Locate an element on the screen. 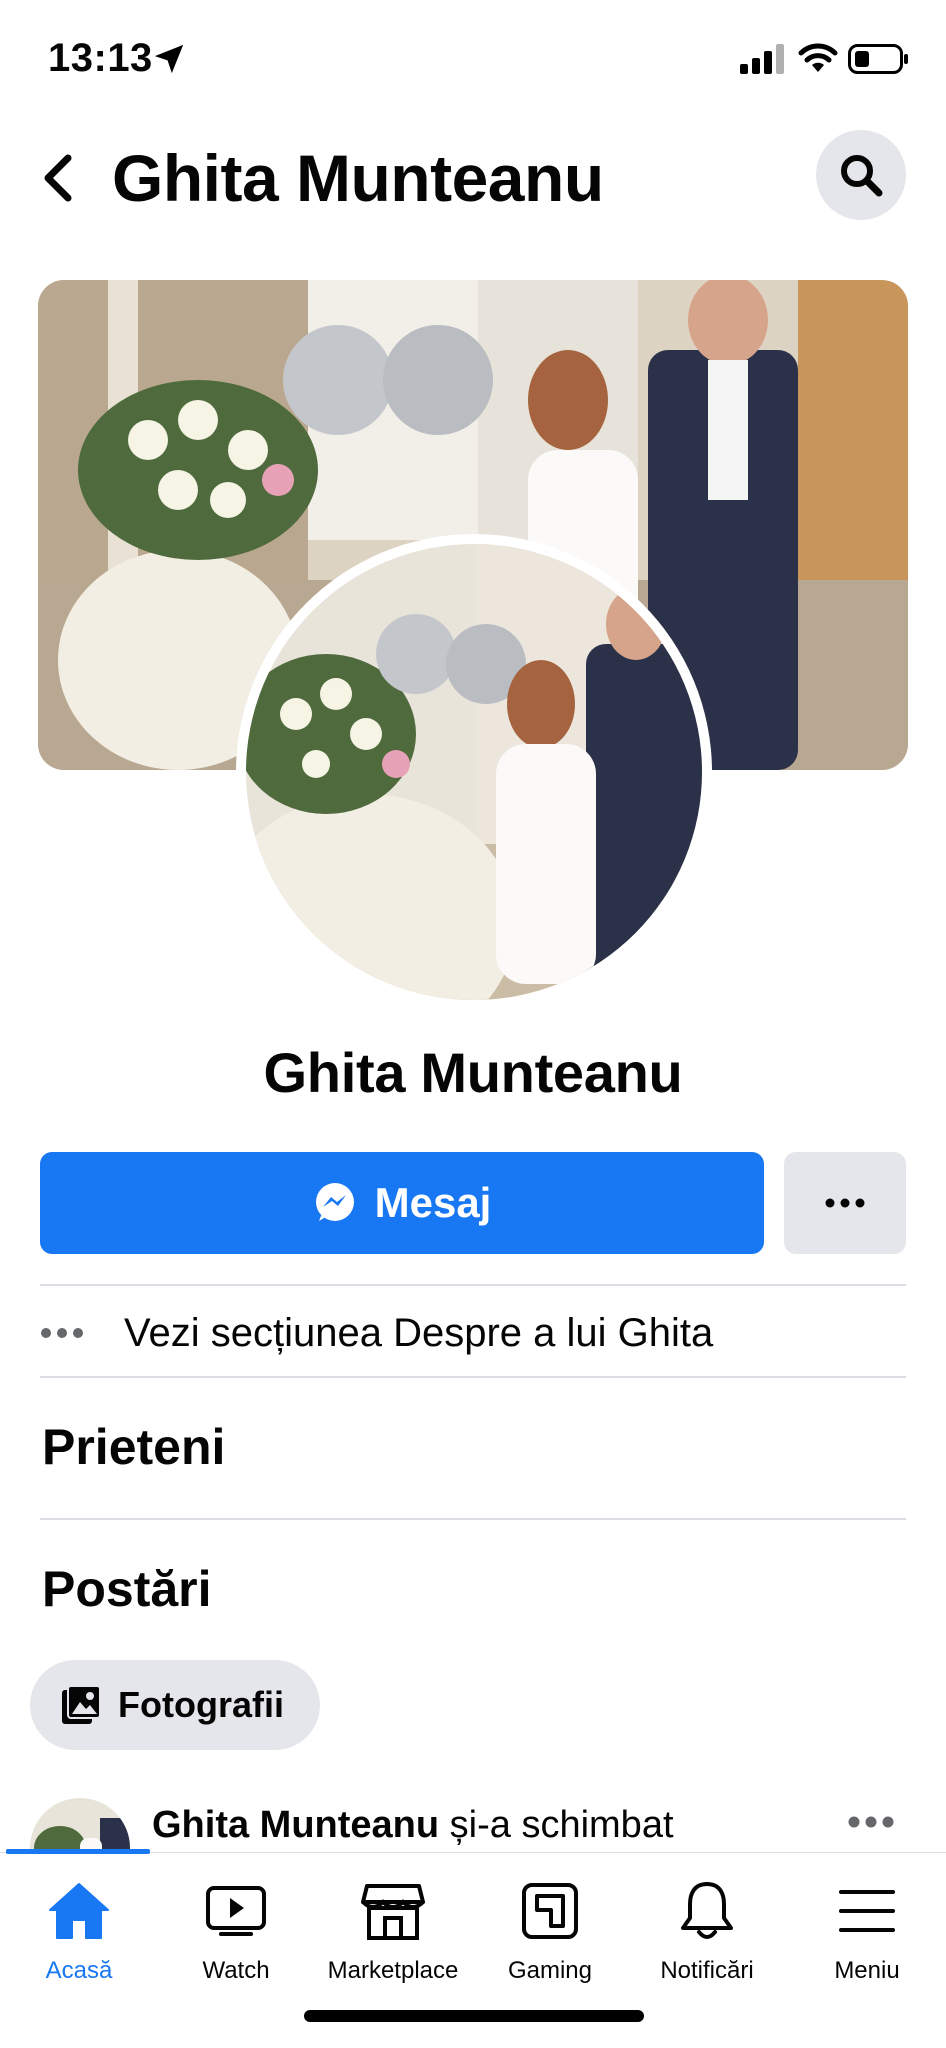 This screenshot has height=2048, width=946. battery-icon is located at coordinates (878, 59).